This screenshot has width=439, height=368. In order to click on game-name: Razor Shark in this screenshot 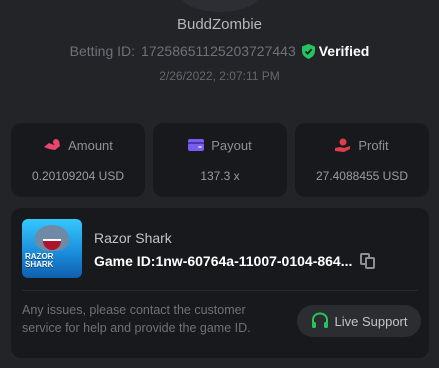, I will do `click(133, 238)`.